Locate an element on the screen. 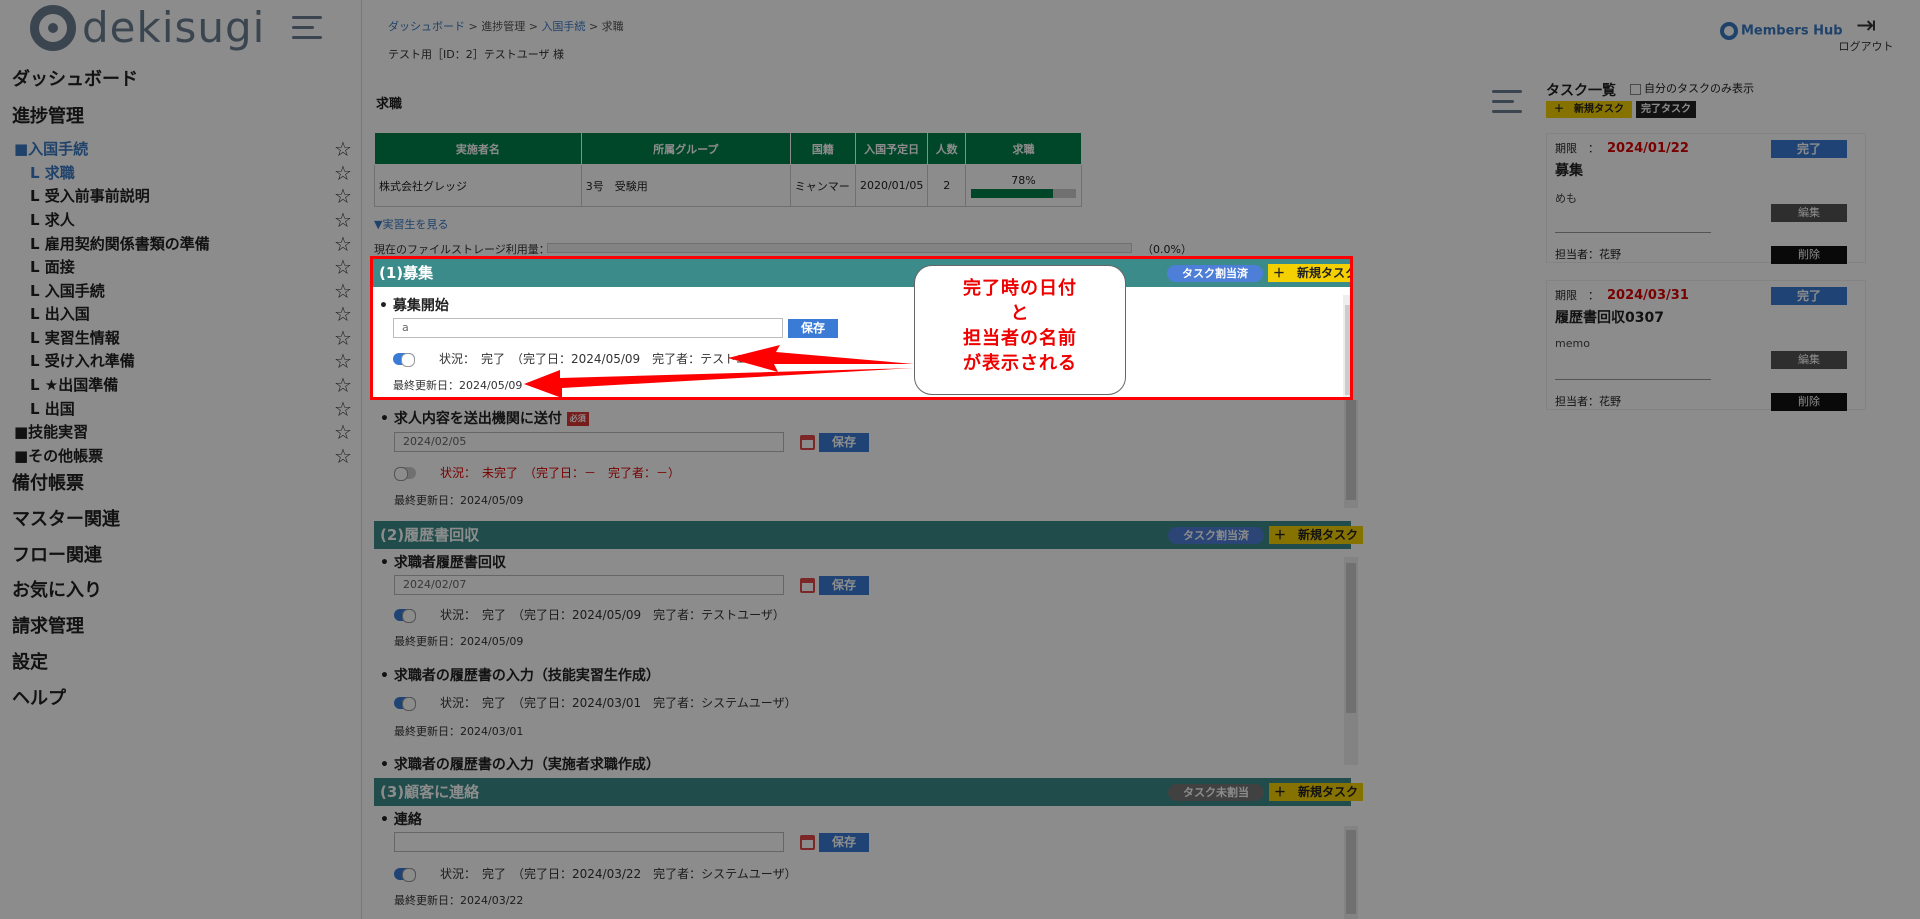 Image resolution: width=1920 pixels, height=919 pixels. arrow-to-updated is located at coordinates (719, 383).